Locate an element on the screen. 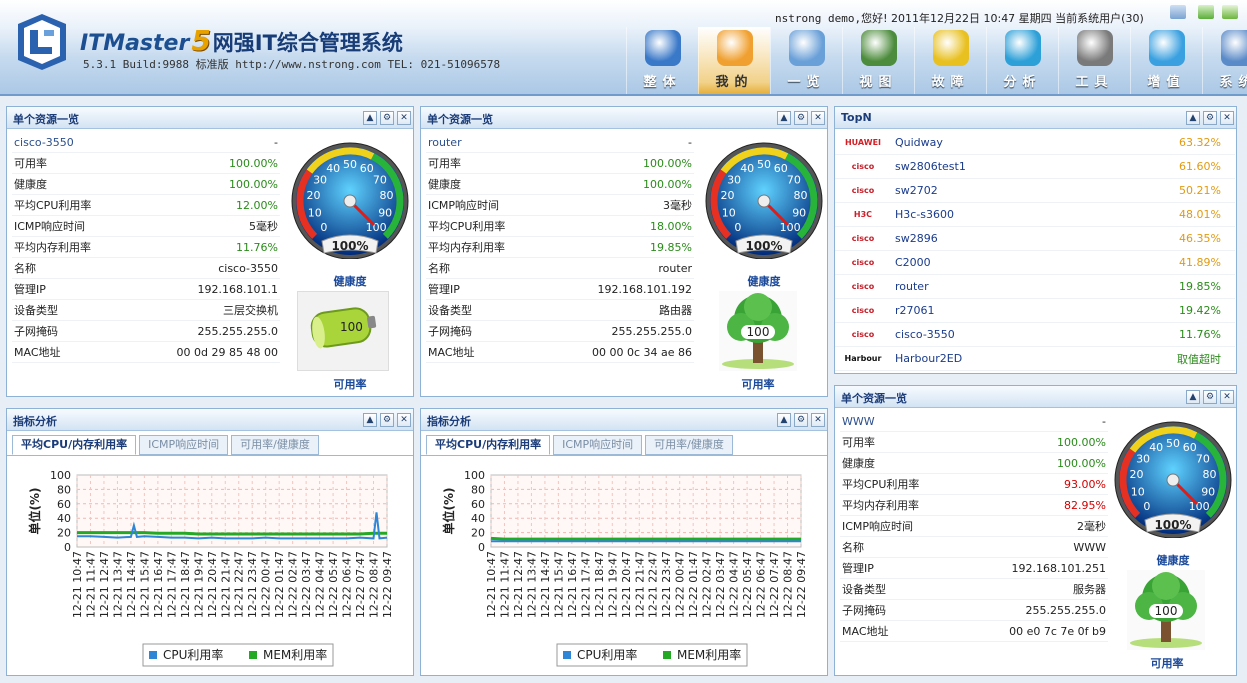 The image size is (1247, 683). resource-row: 子网掩码 255.255.255.0 is located at coordinates (974, 610).